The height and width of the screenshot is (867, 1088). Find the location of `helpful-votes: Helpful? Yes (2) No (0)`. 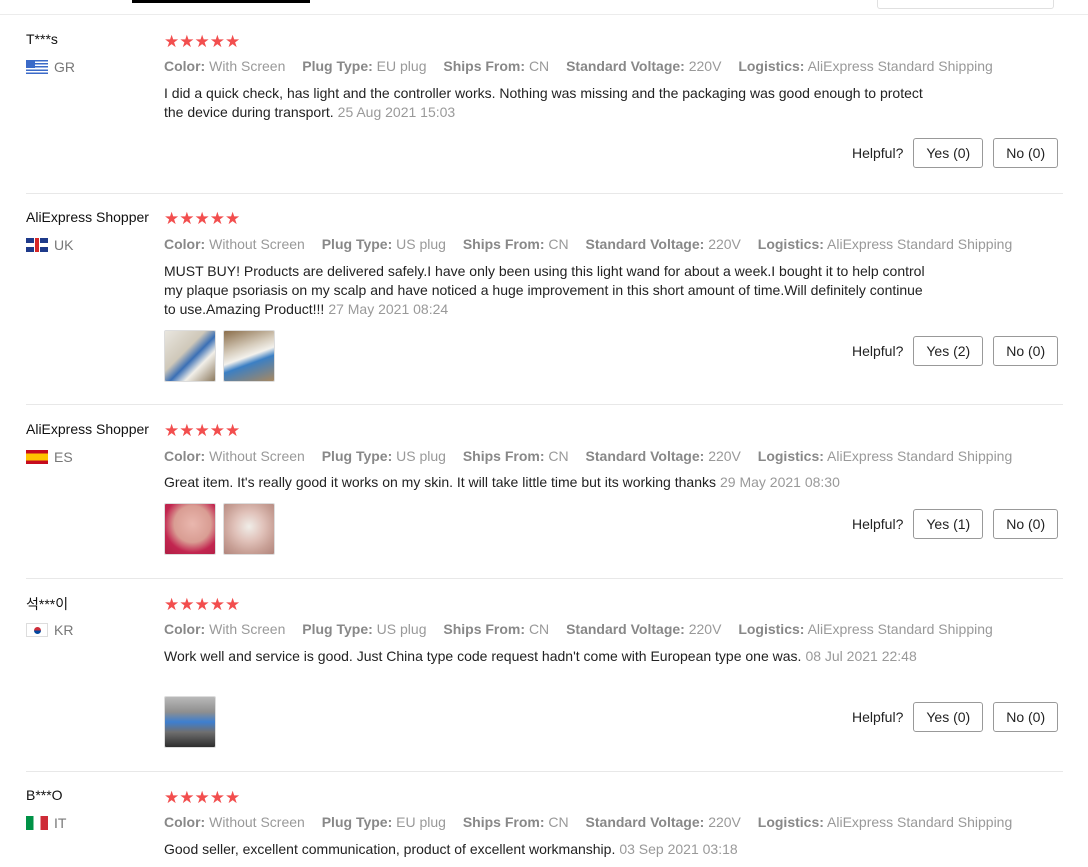

helpful-votes: Helpful? Yes (2) No (0) is located at coordinates (955, 351).